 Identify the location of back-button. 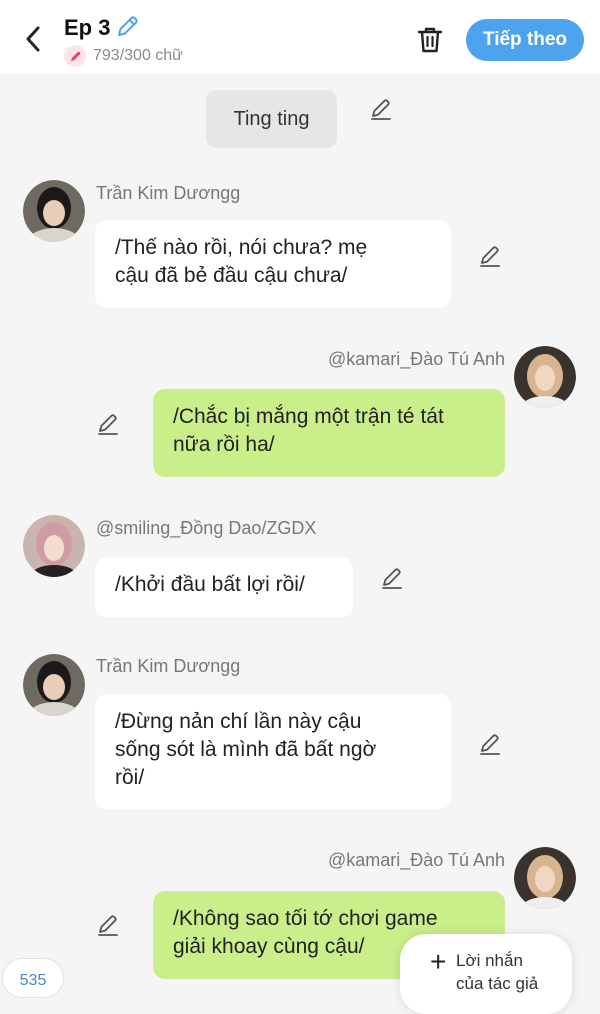
(33, 39).